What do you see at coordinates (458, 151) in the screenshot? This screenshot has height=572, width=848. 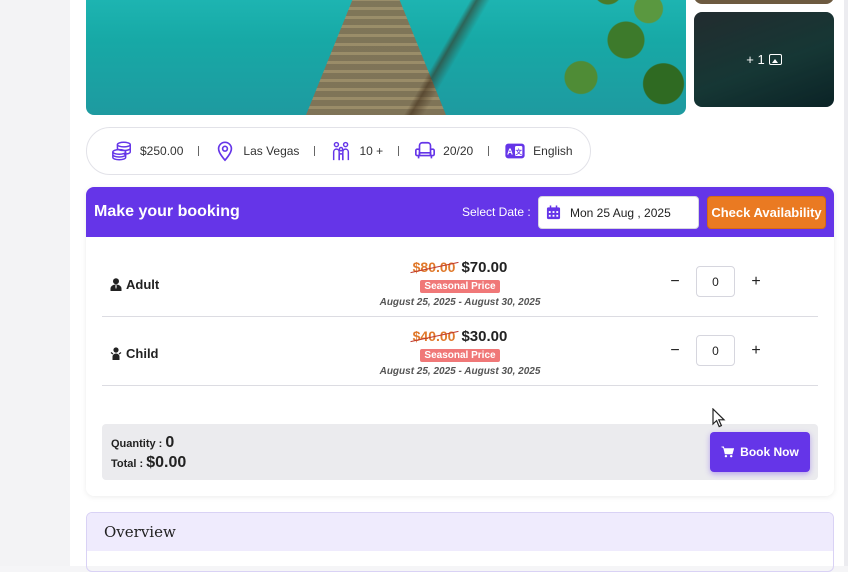 I see `fact-seats-text: 20/20` at bounding box center [458, 151].